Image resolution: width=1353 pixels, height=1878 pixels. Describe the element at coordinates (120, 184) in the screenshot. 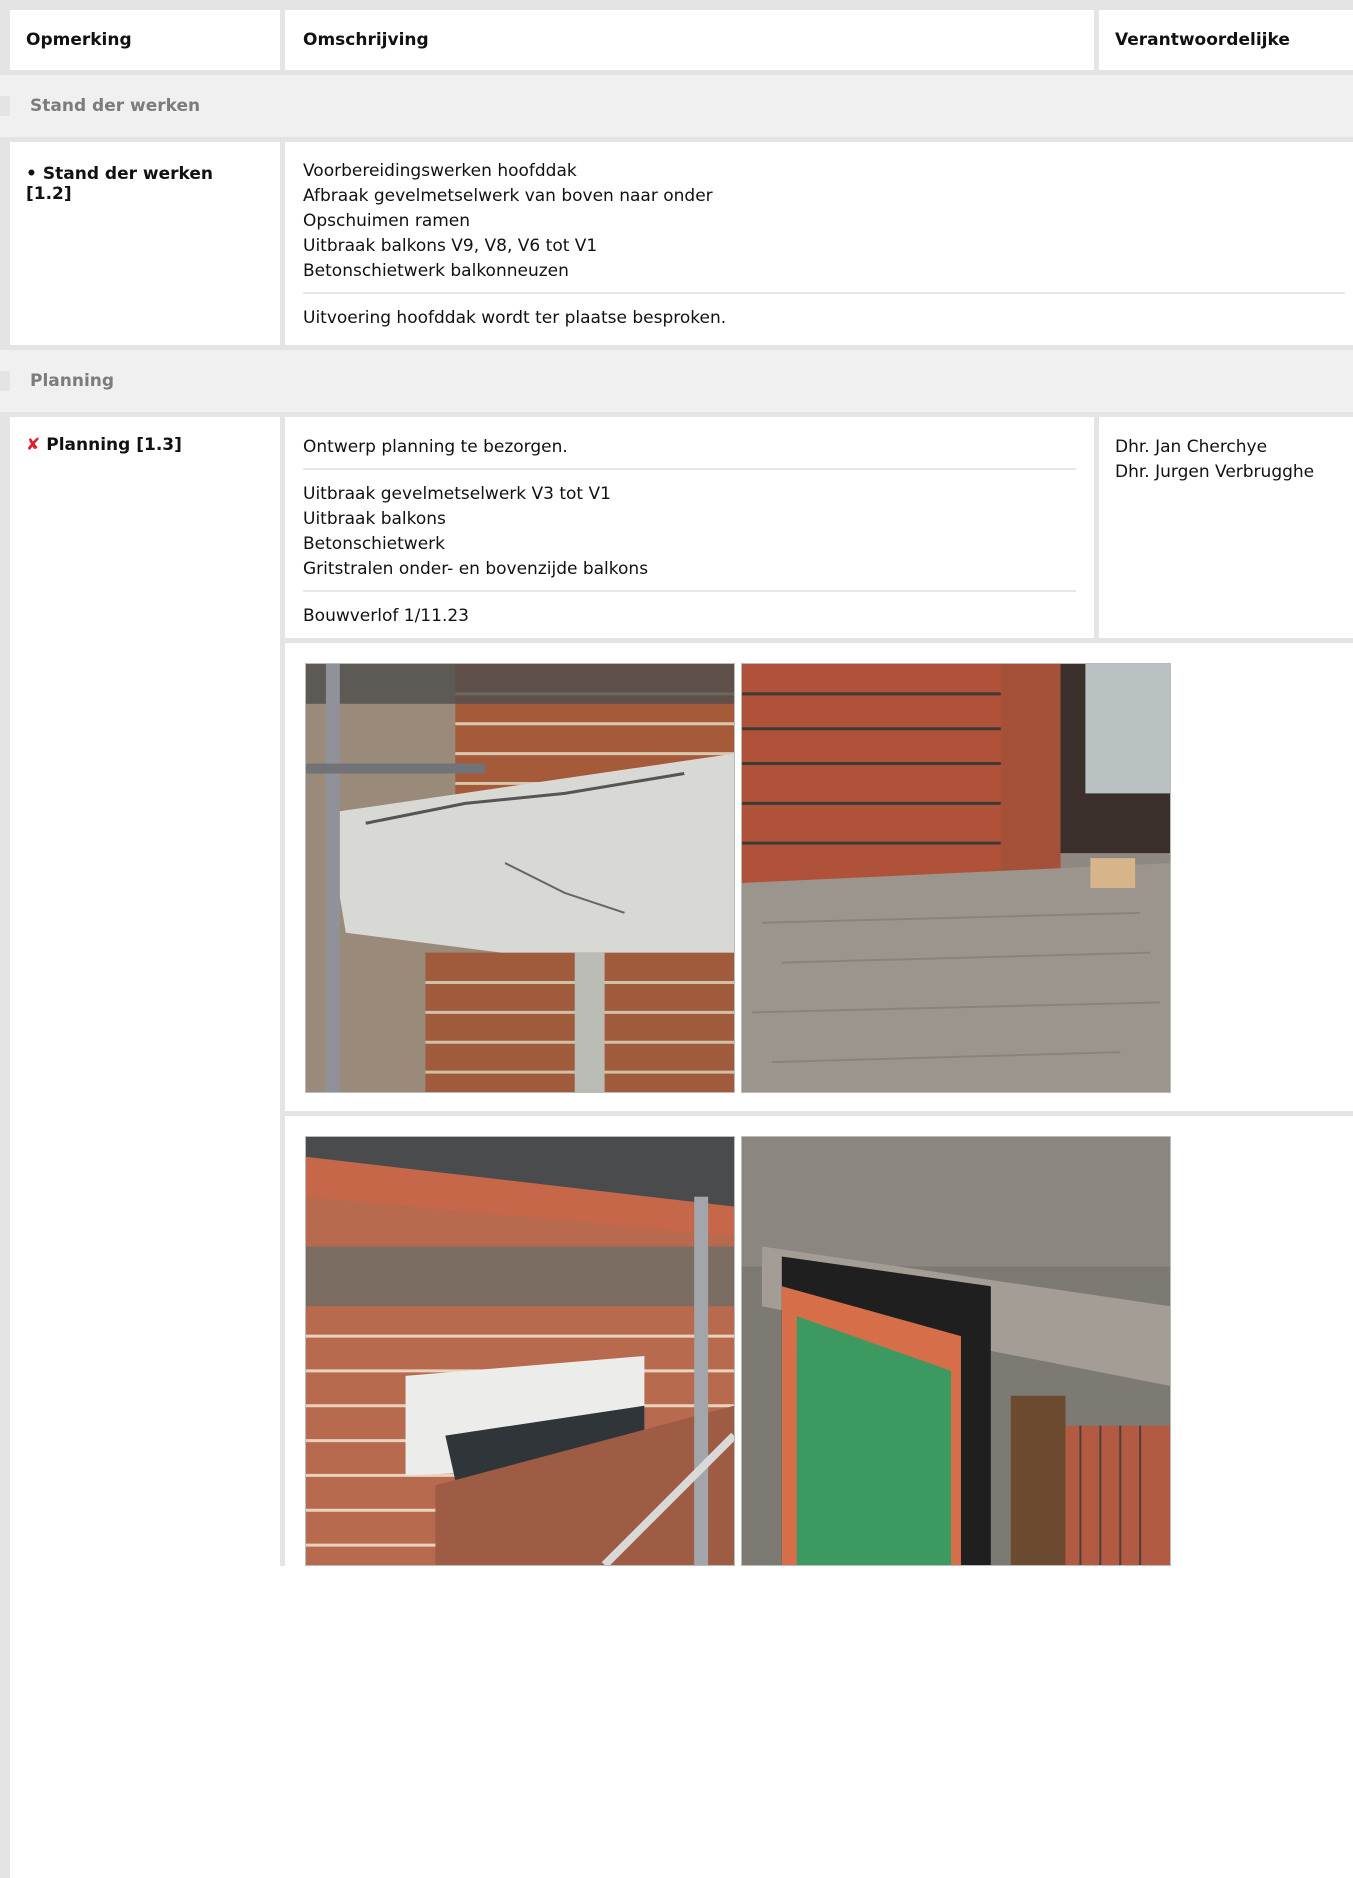

I see `item-label-text: Stand der werken [1.2]` at that location.